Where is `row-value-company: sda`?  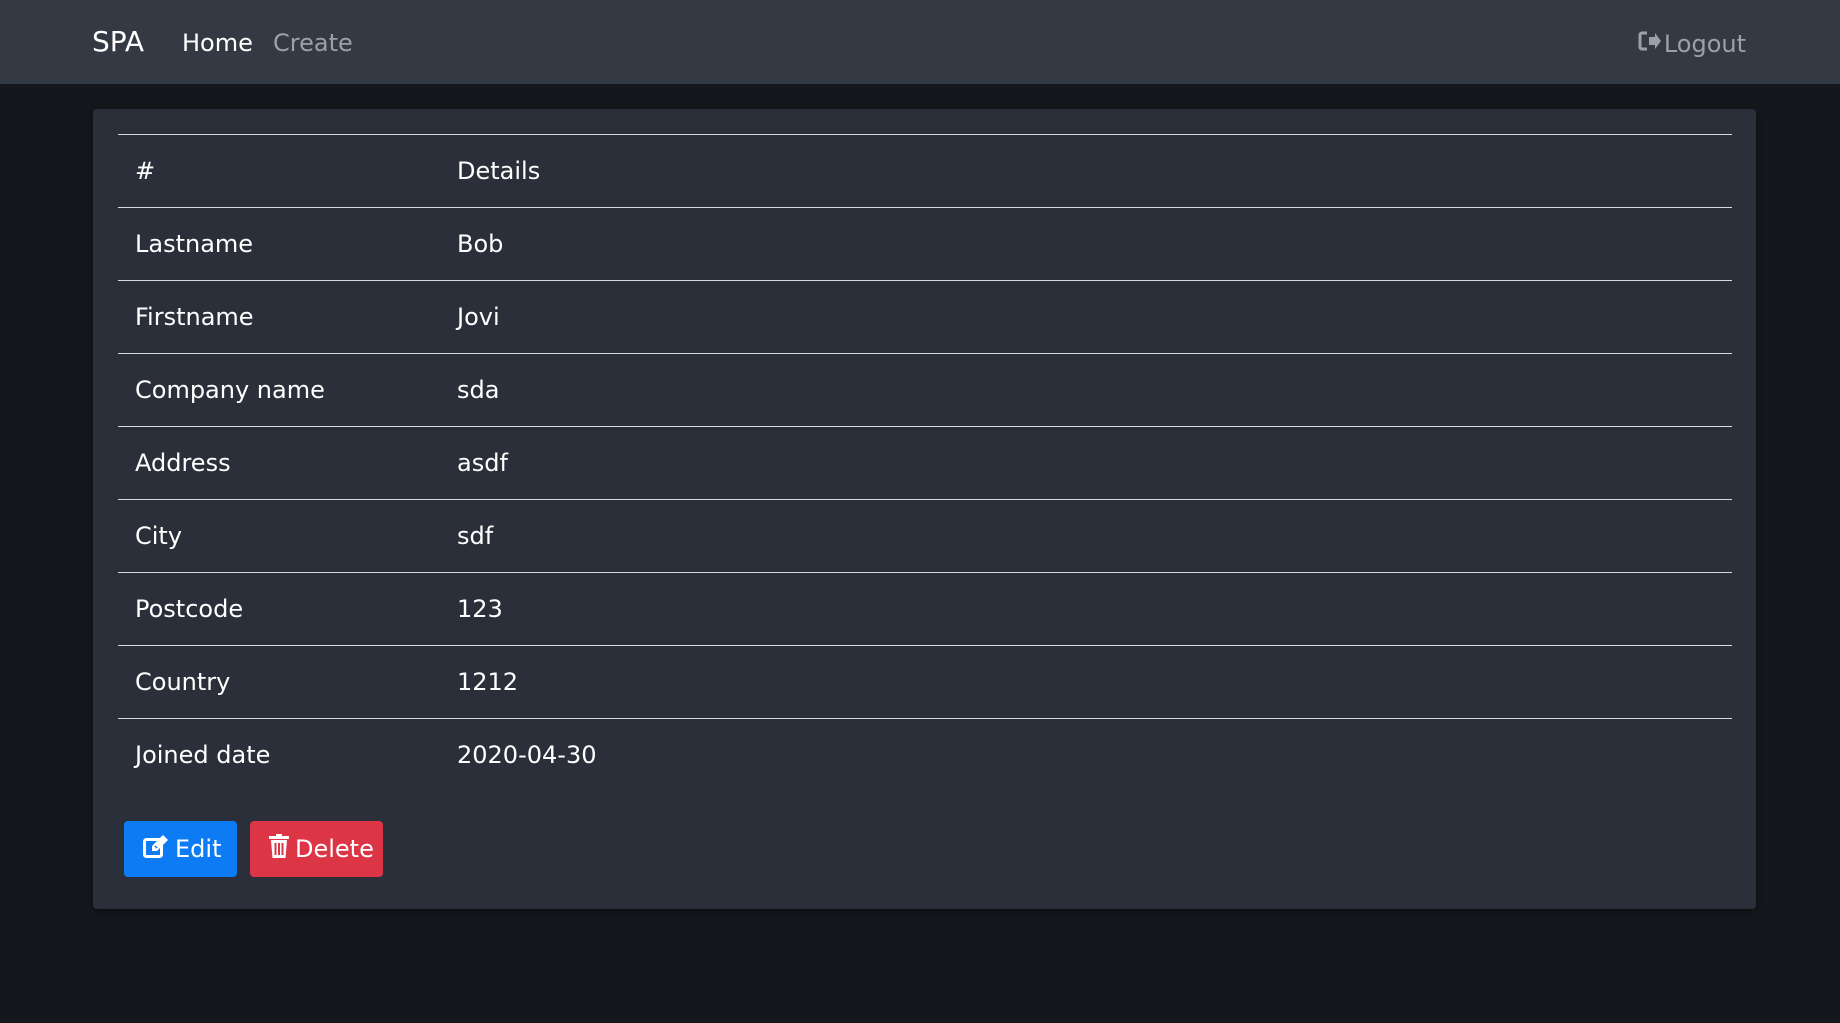 row-value-company: sda is located at coordinates (478, 390).